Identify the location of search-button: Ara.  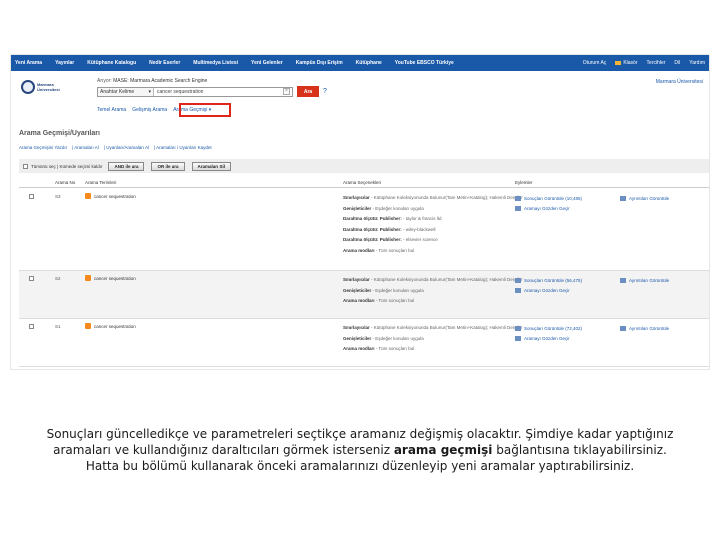
(308, 91).